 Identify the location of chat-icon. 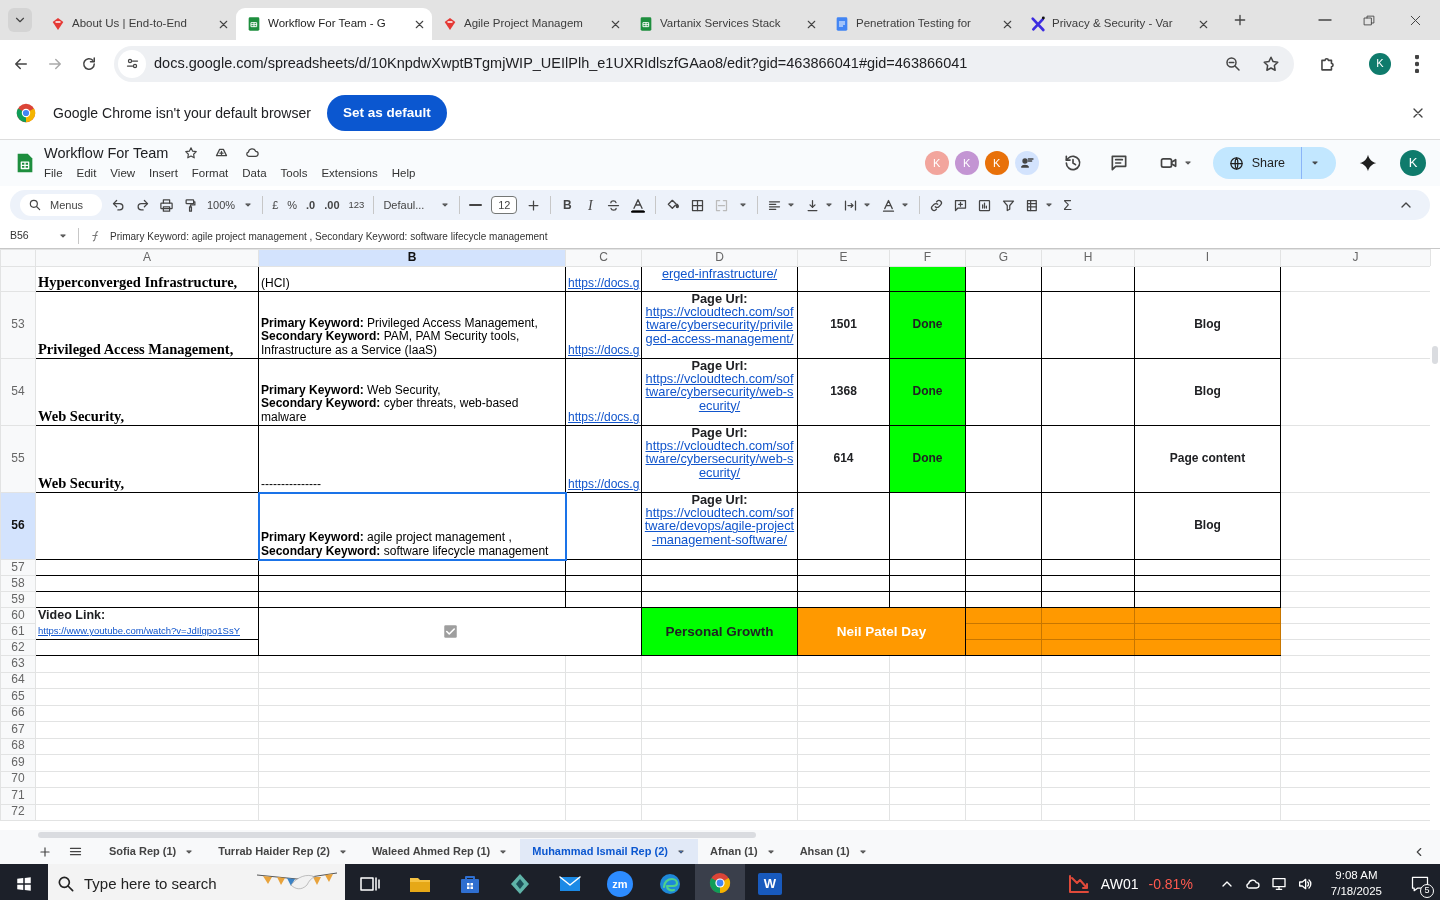
(1026, 163).